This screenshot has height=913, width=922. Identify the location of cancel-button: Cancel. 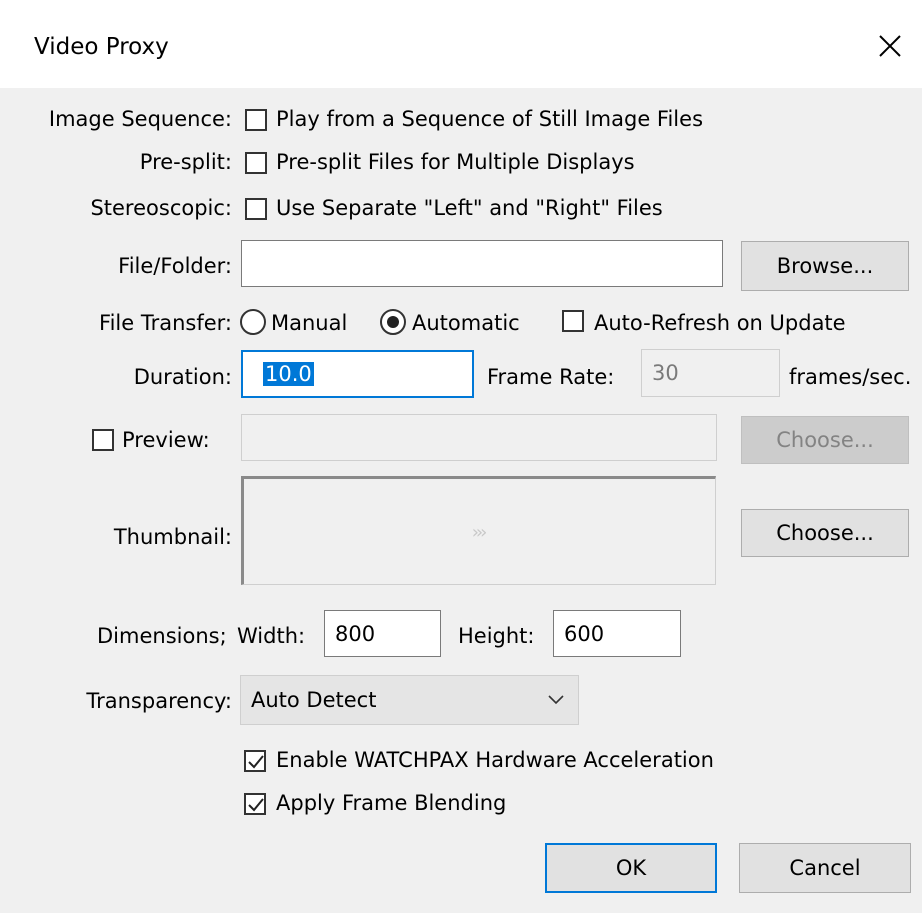
(825, 868).